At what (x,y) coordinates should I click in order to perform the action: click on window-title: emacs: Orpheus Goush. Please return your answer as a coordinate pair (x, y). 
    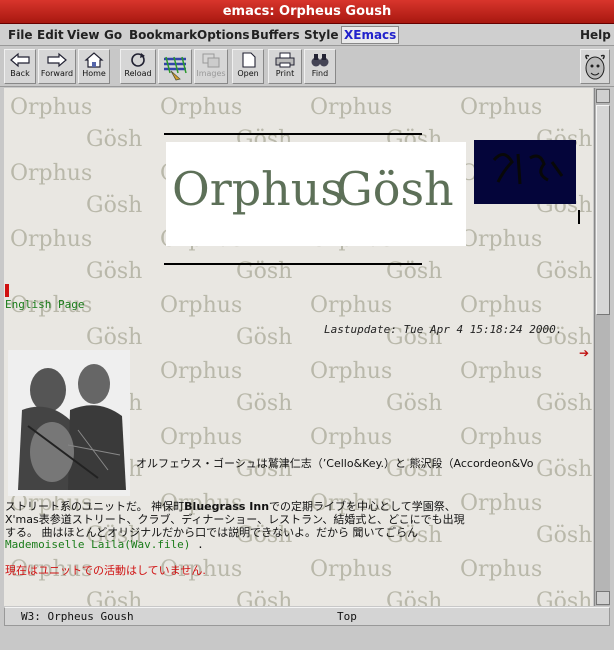
    Looking at the image, I should click on (307, 12).